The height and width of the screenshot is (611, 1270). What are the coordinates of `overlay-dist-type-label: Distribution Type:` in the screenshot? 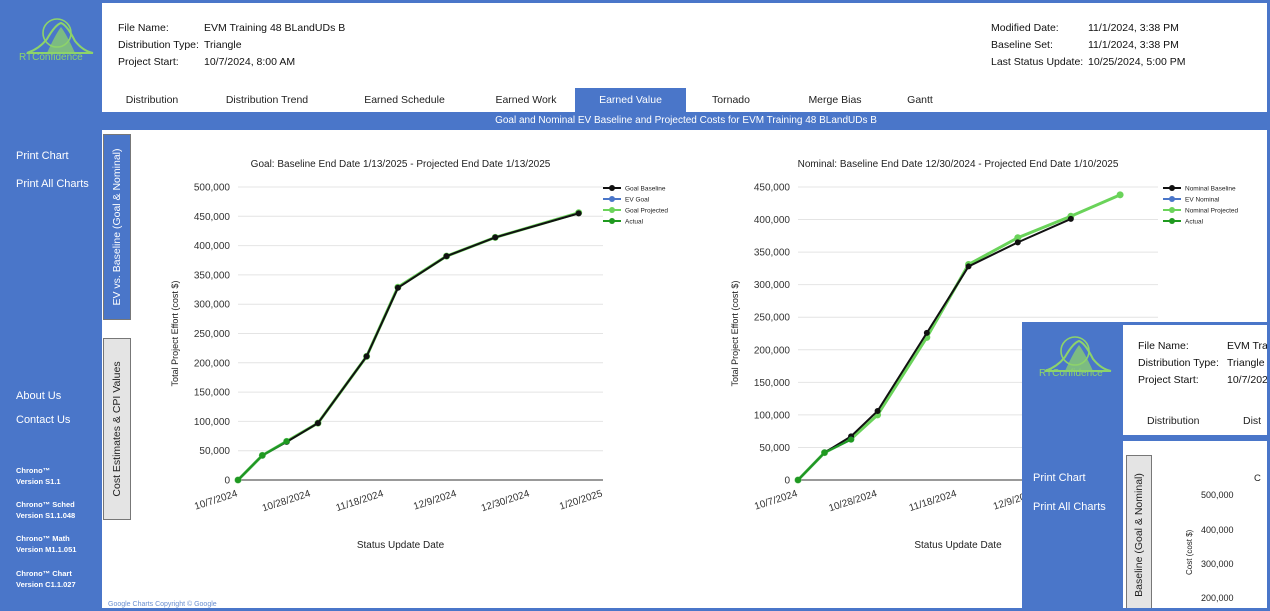 It's located at (1178, 363).